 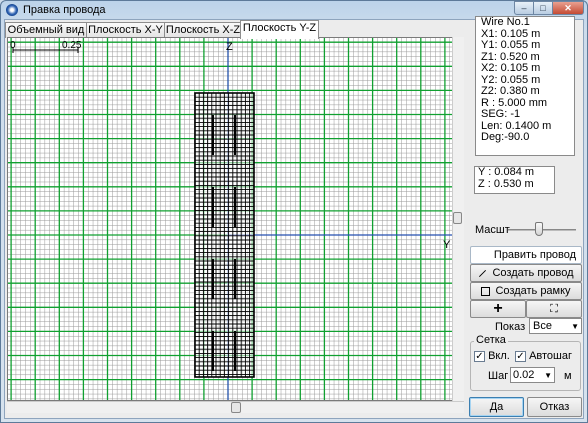 What do you see at coordinates (554, 407) in the screenshot?
I see `cancel-button: Отказ` at bounding box center [554, 407].